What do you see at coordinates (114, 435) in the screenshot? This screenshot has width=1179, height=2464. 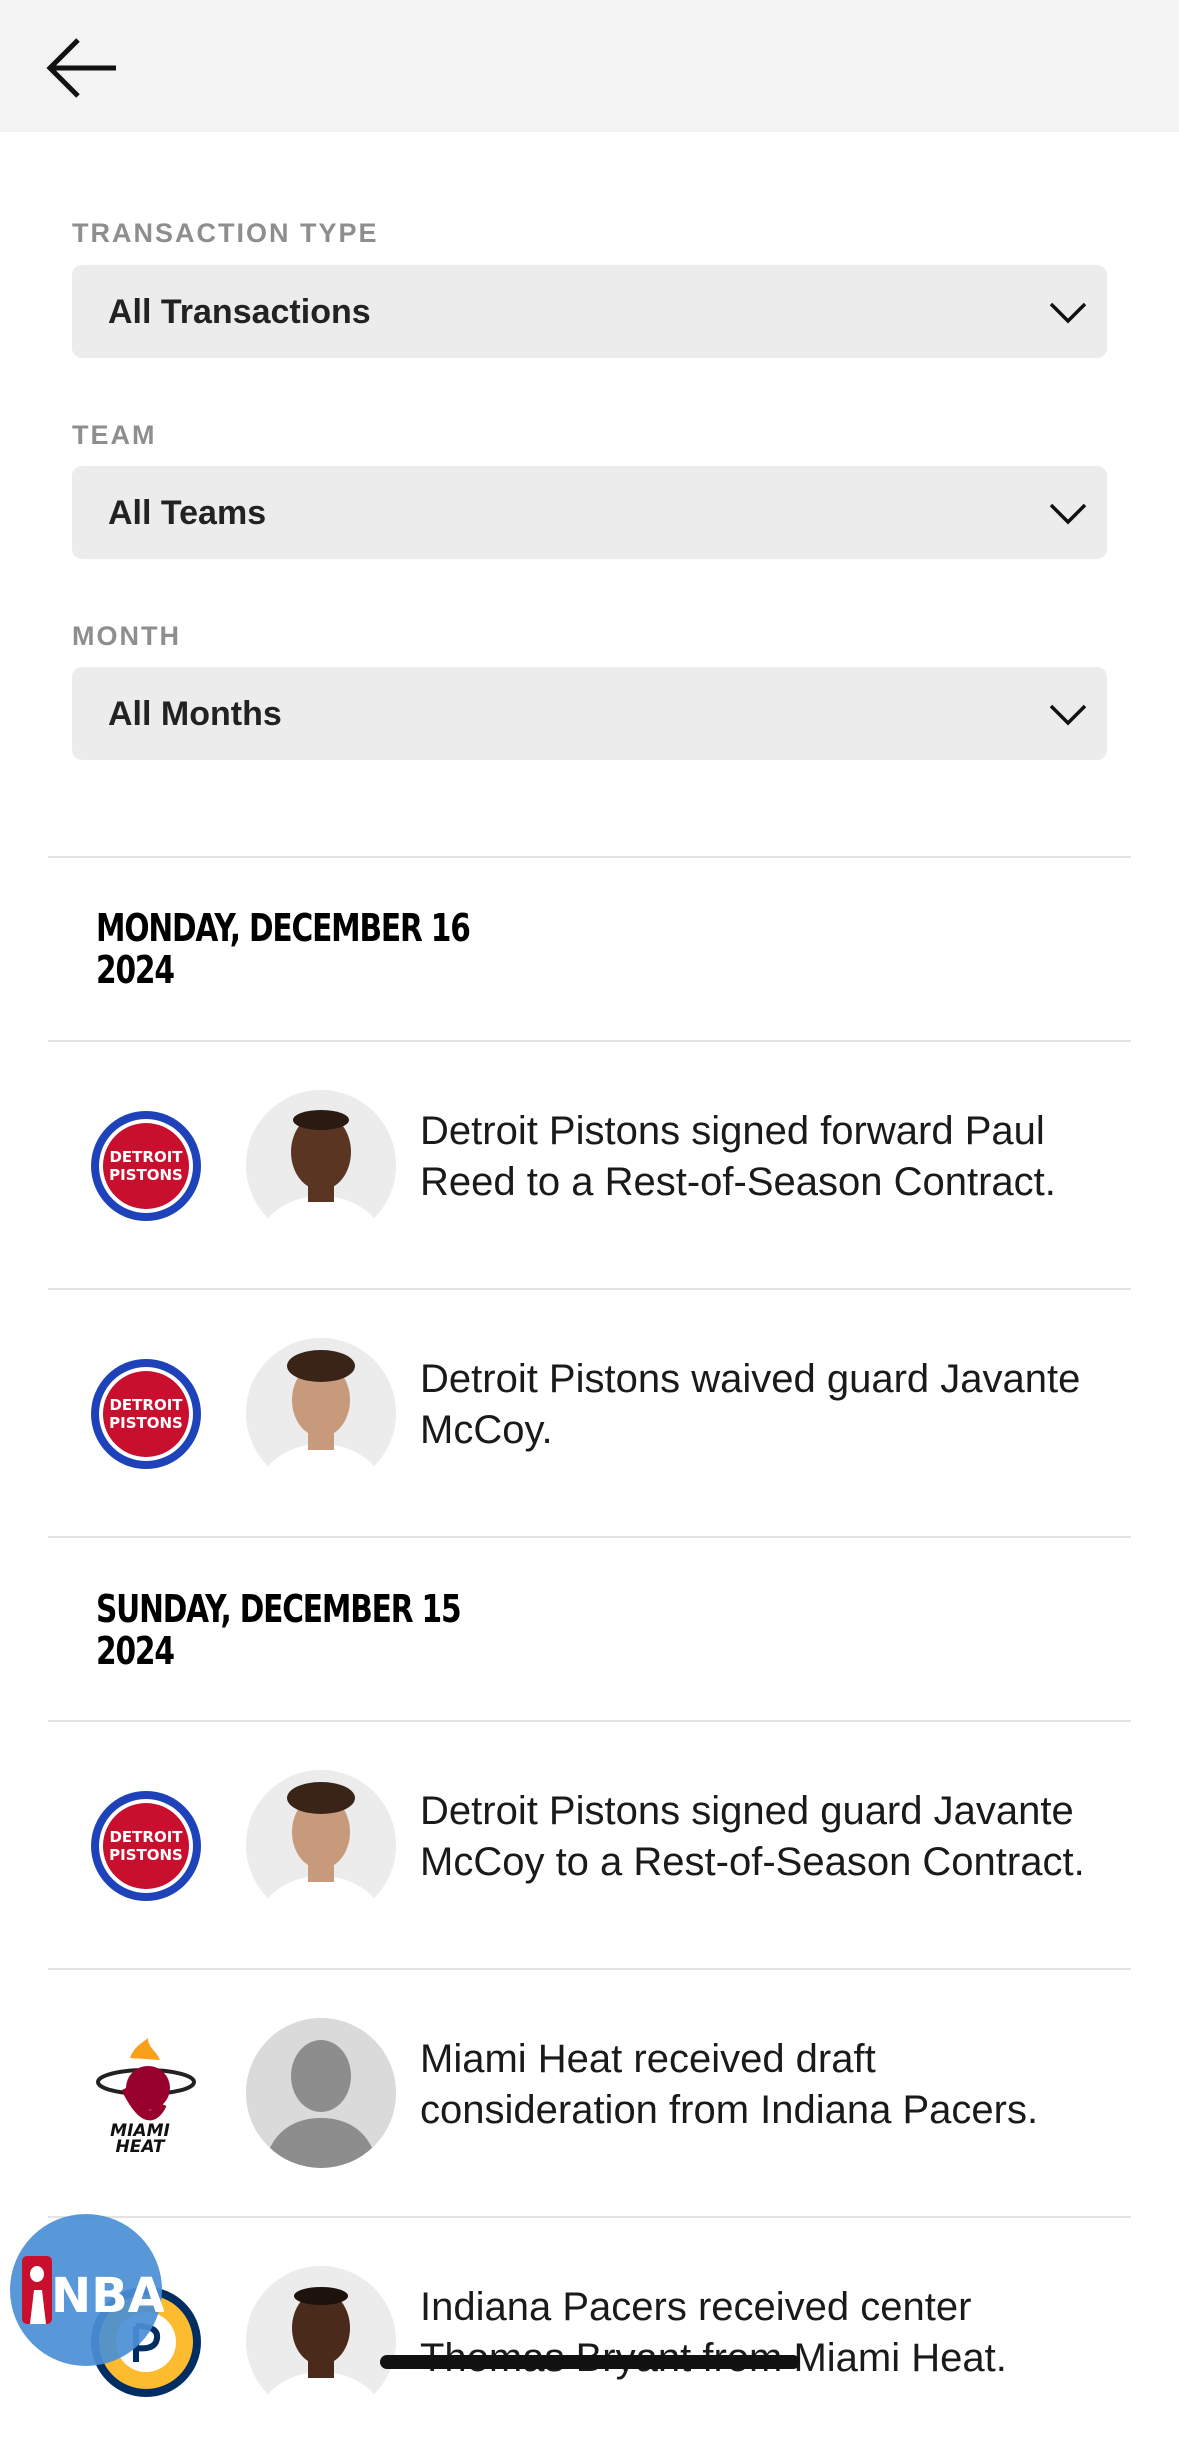 I see `team-label: TEAM` at bounding box center [114, 435].